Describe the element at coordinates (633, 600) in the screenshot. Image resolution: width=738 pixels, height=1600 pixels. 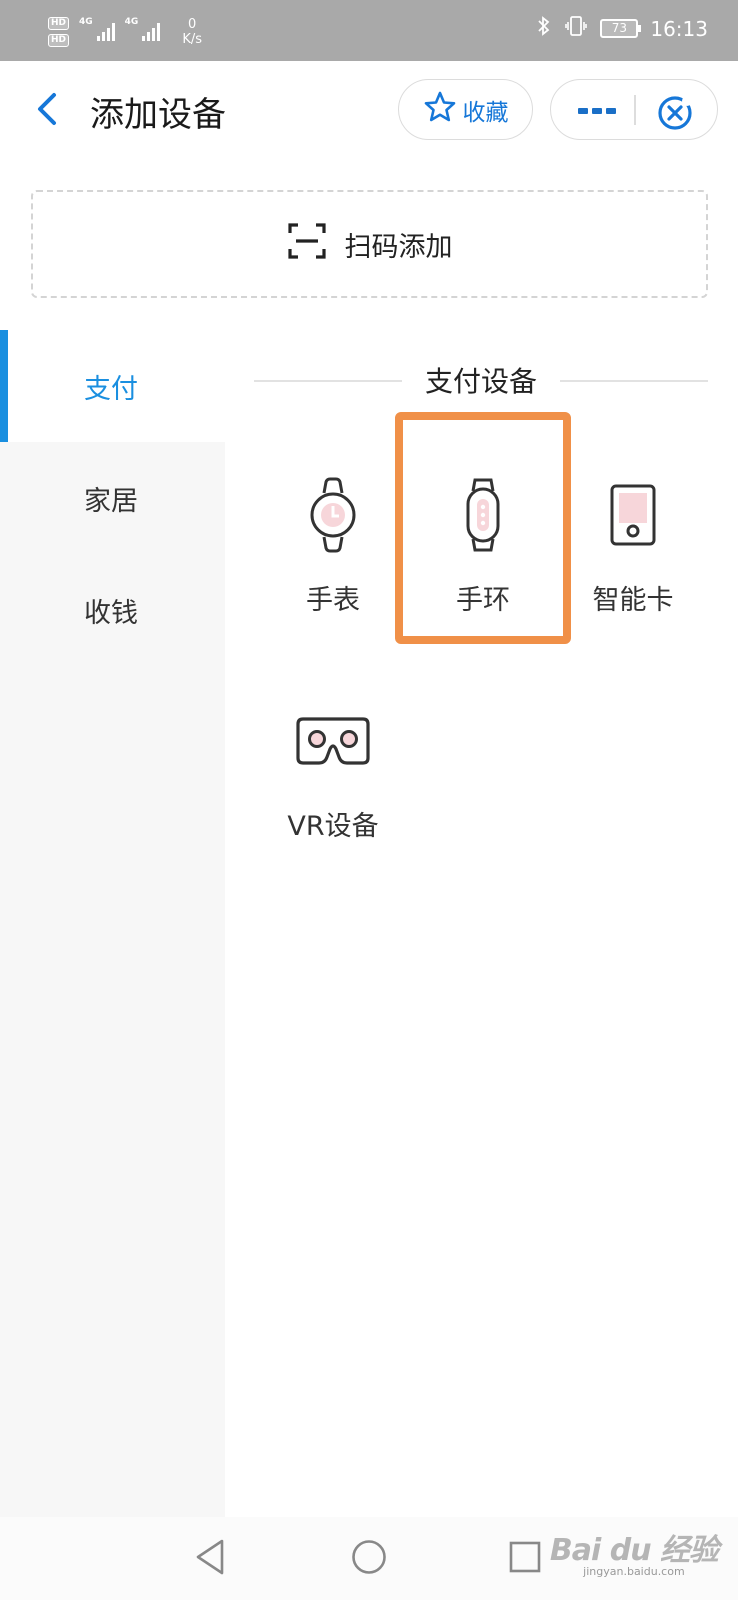
I see `device-label: 智能卡` at that location.